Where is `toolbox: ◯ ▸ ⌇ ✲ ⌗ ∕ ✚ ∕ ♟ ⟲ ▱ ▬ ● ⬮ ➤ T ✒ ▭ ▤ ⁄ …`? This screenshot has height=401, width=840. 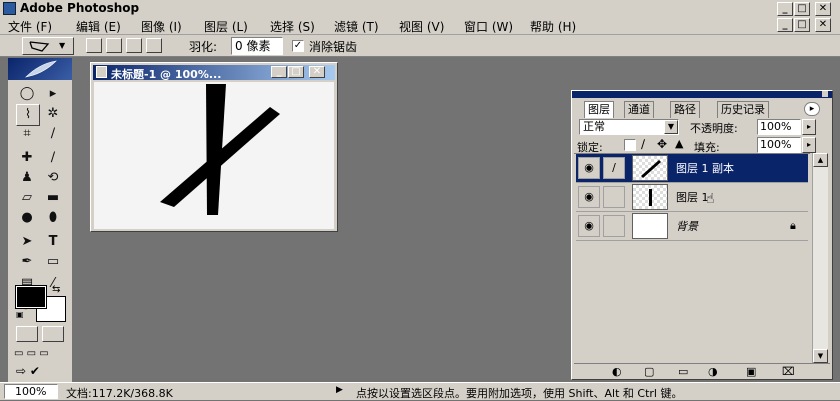
toolbox: ◯ ▸ ⌇ ✲ ⌗ ∕ ✚ ∕ ♟ ⟲ ▱ ▬ ● ⬮ ➤ T ✒ ▭ ▤ ⁄ … is located at coordinates (40, 221).